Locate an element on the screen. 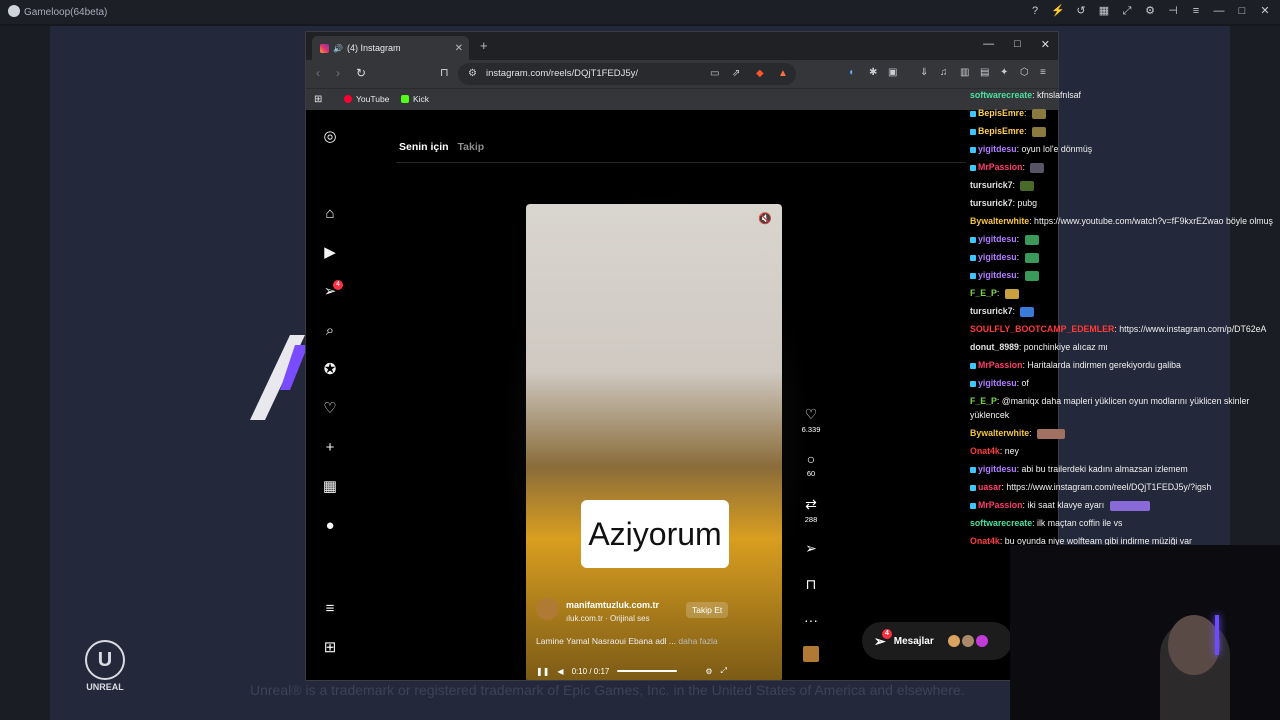  send-icon: ➢ is located at coordinates (811, 548).